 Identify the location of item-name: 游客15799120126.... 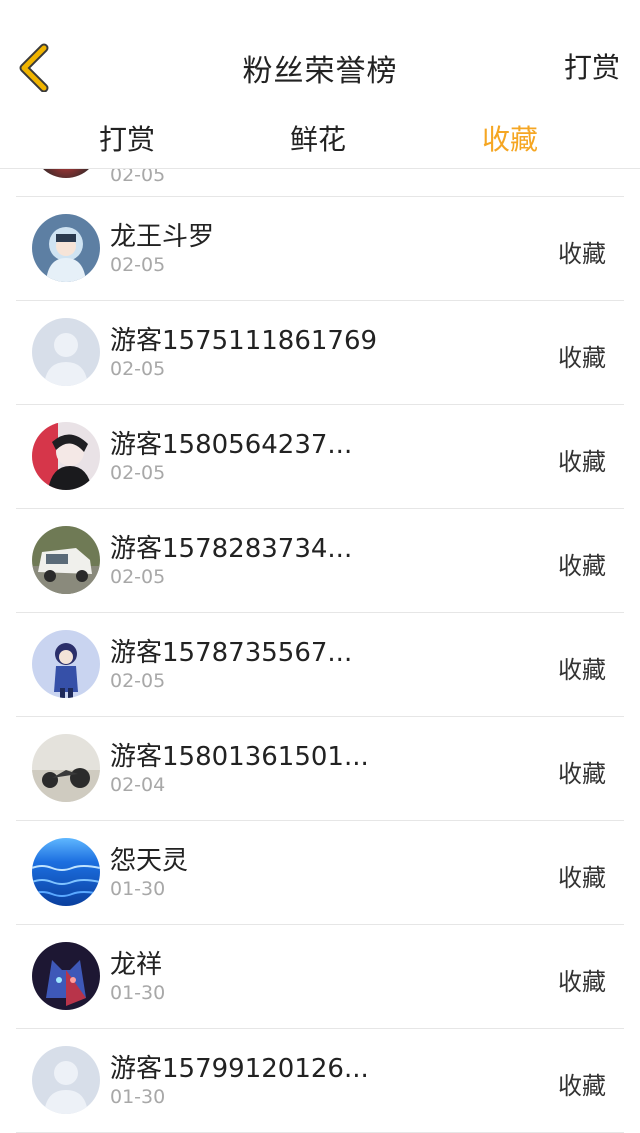
(239, 1069).